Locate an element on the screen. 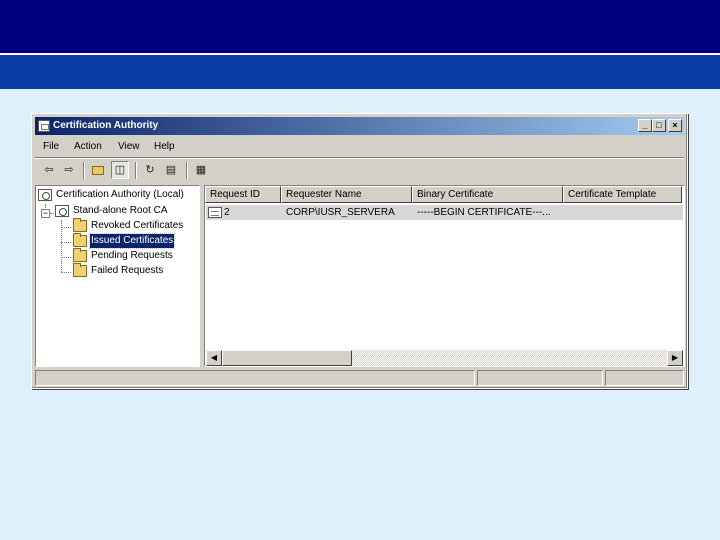 Image resolution: width=720 pixels, height=540 pixels. cell-requester-name: CORP\IUSR_SERVERA is located at coordinates (340, 212).